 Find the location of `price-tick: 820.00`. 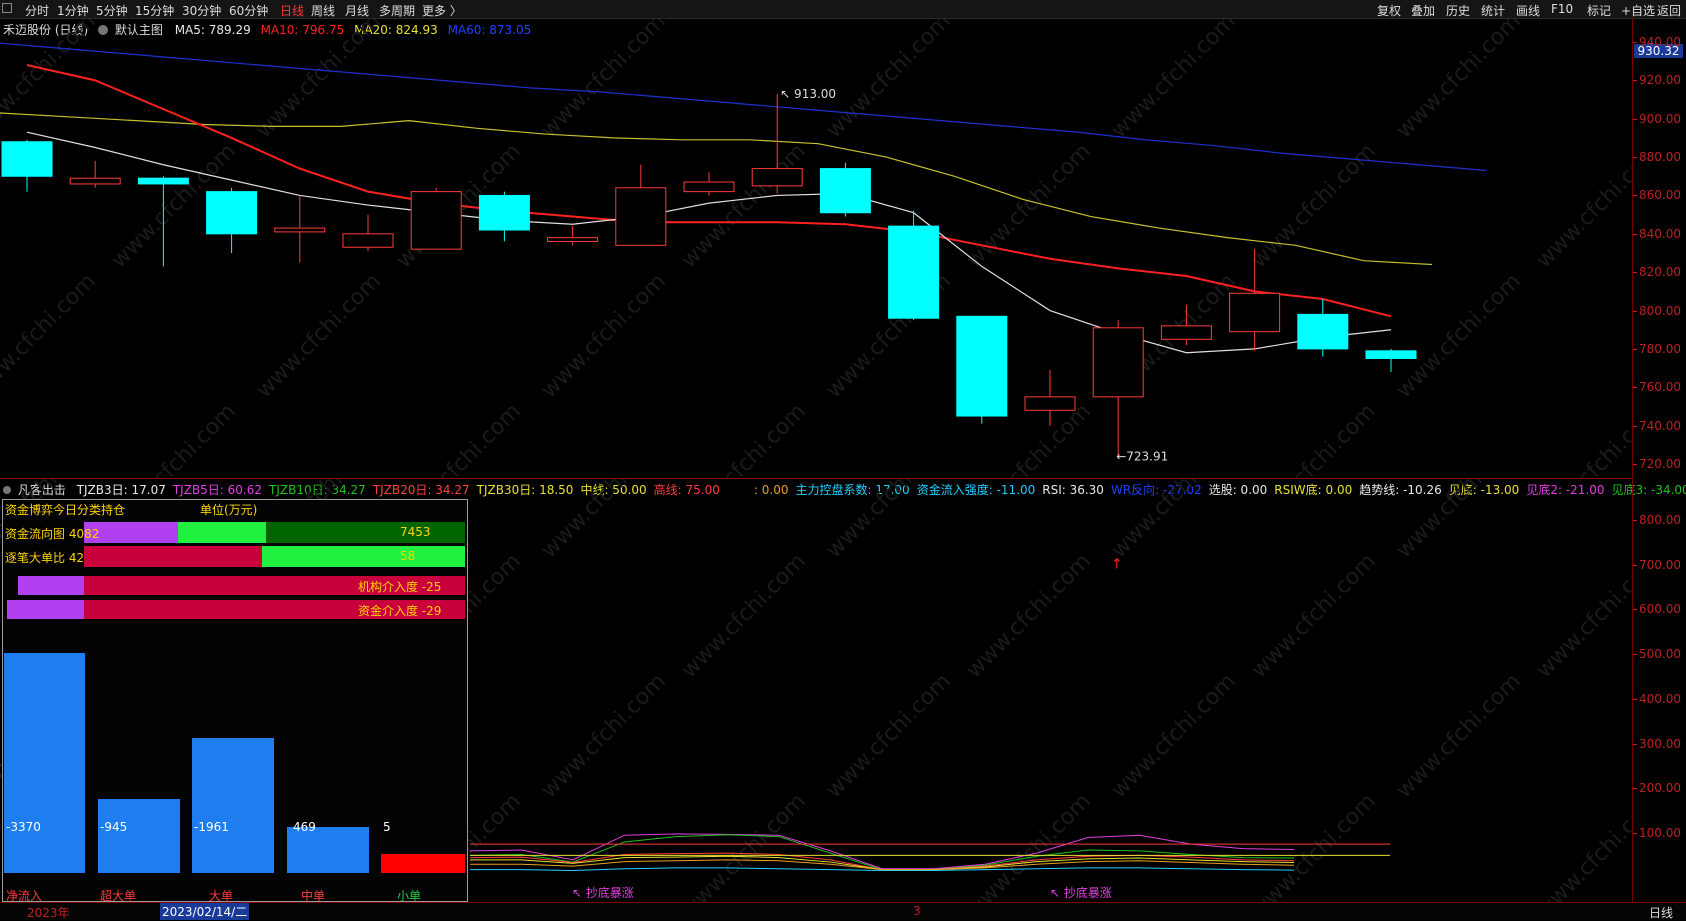

price-tick: 820.00 is located at coordinates (1660, 272).